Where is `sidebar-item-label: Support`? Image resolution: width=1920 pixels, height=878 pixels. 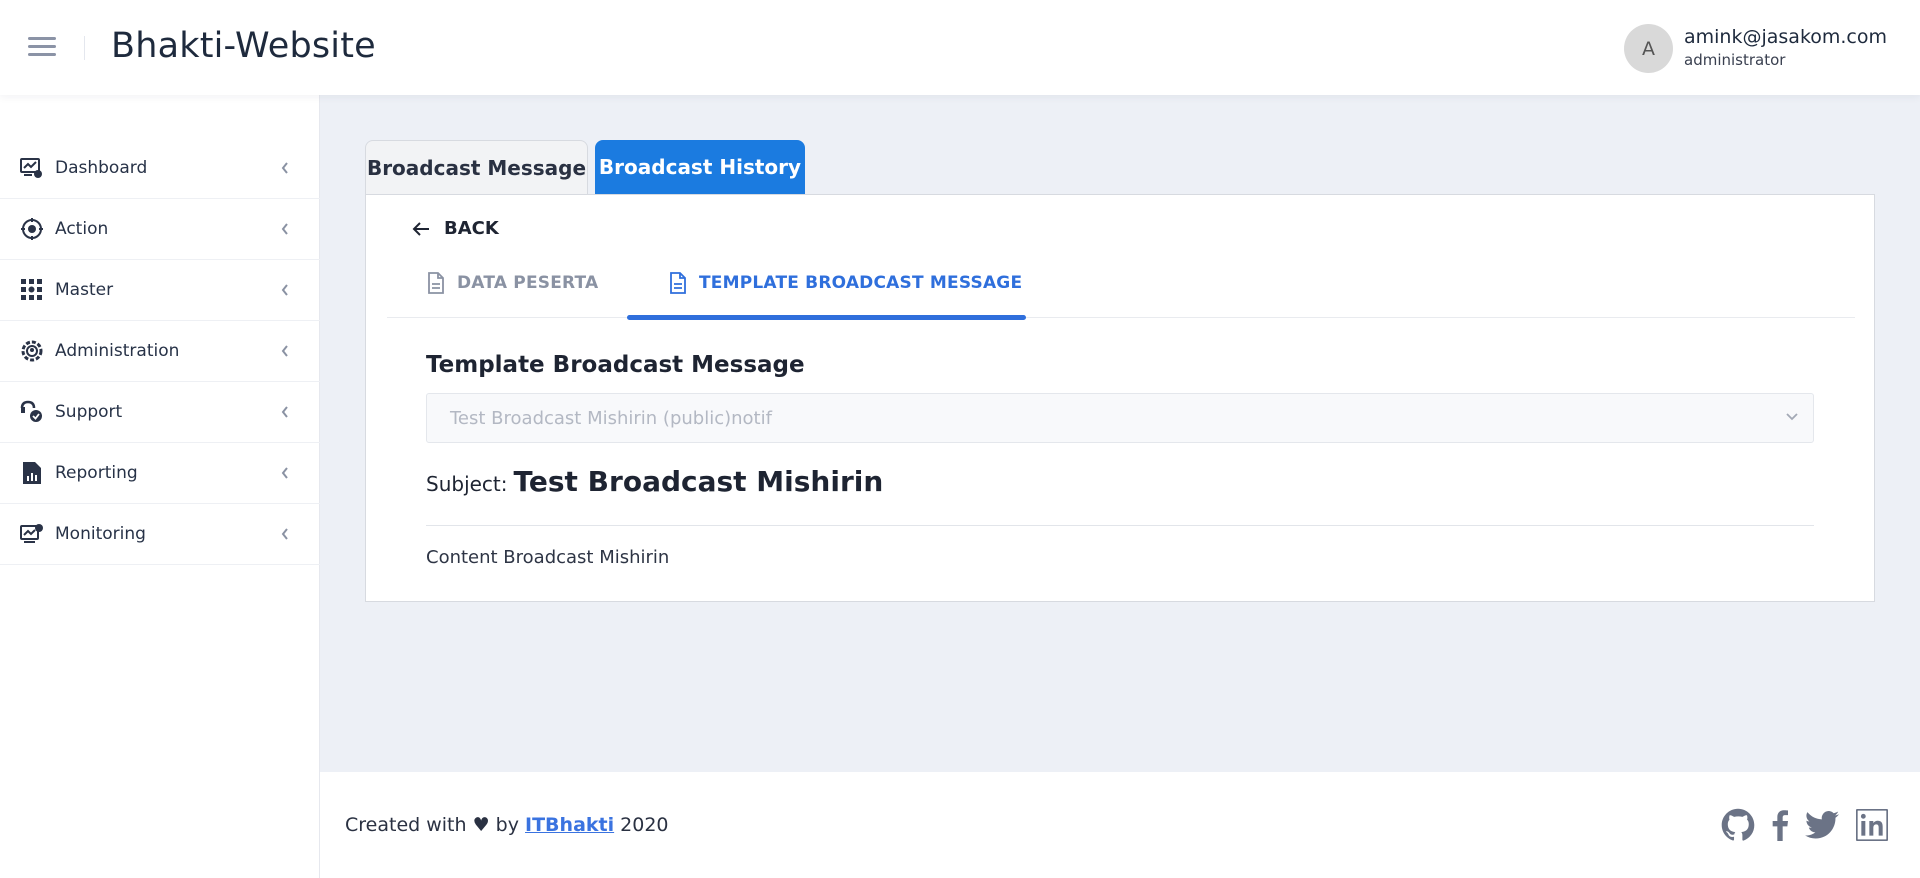 sidebar-item-label: Support is located at coordinates (89, 412).